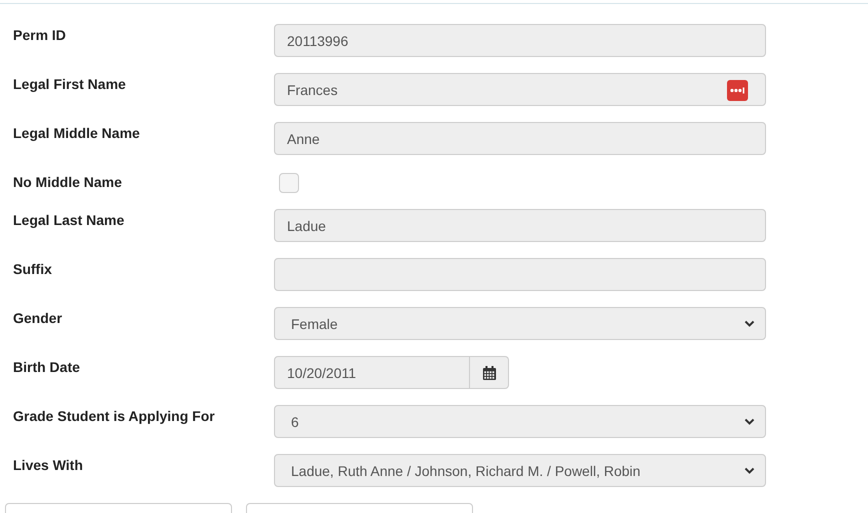 The height and width of the screenshot is (513, 868). I want to click on field-label: Suffix, so click(32, 269).